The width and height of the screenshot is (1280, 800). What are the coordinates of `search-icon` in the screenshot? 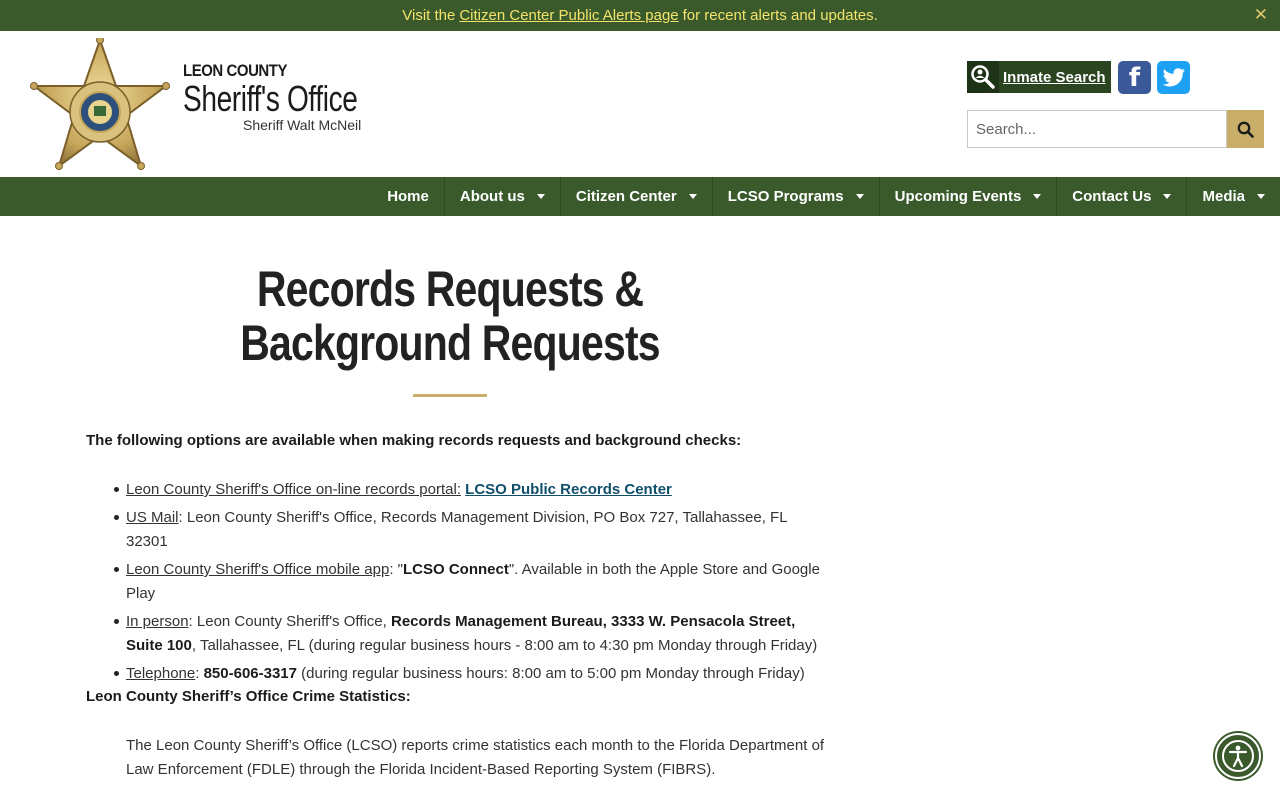 It's located at (1245, 129).